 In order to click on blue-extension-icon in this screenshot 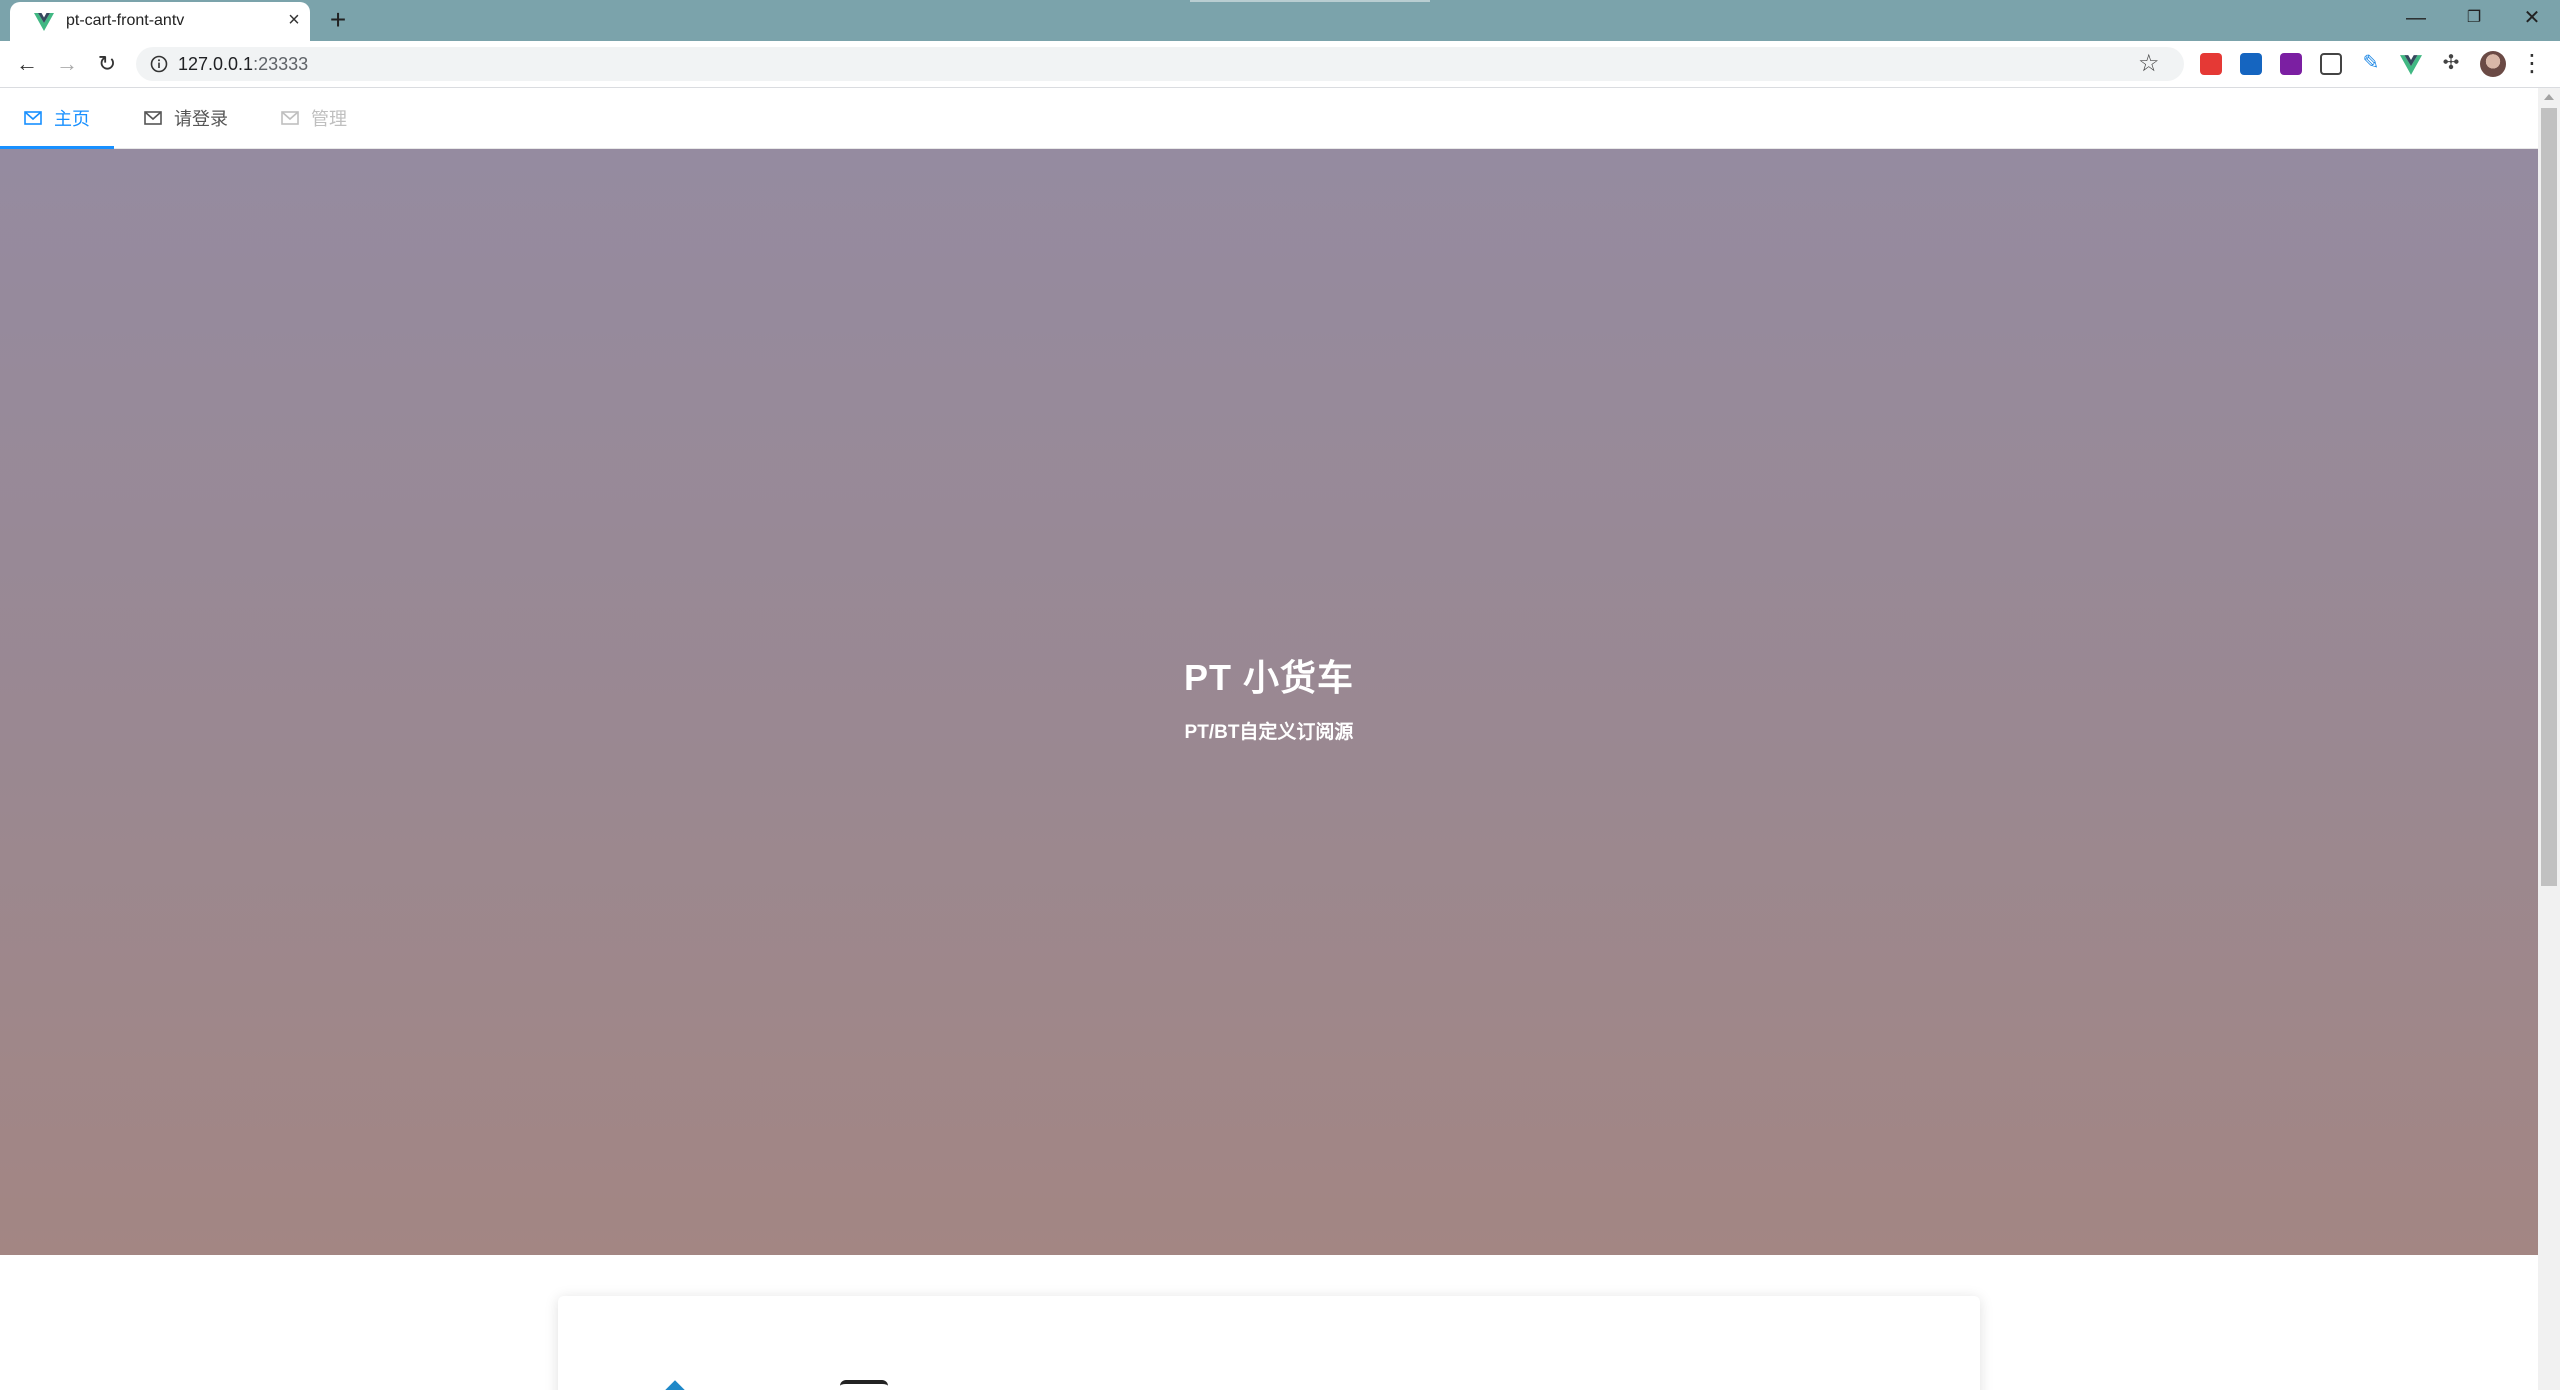, I will do `click(2251, 64)`.